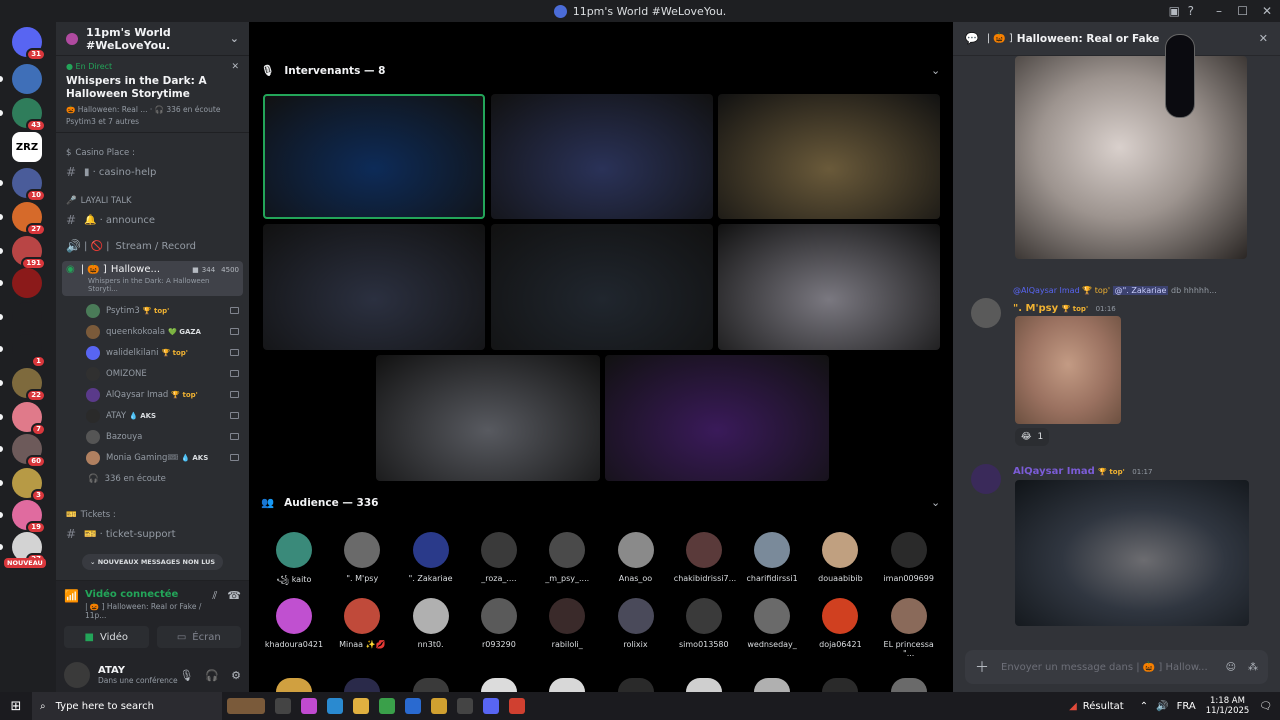 This screenshot has height=720, width=1280. What do you see at coordinates (16, 706) in the screenshot?
I see `windows-start-icon: ⊞` at bounding box center [16, 706].